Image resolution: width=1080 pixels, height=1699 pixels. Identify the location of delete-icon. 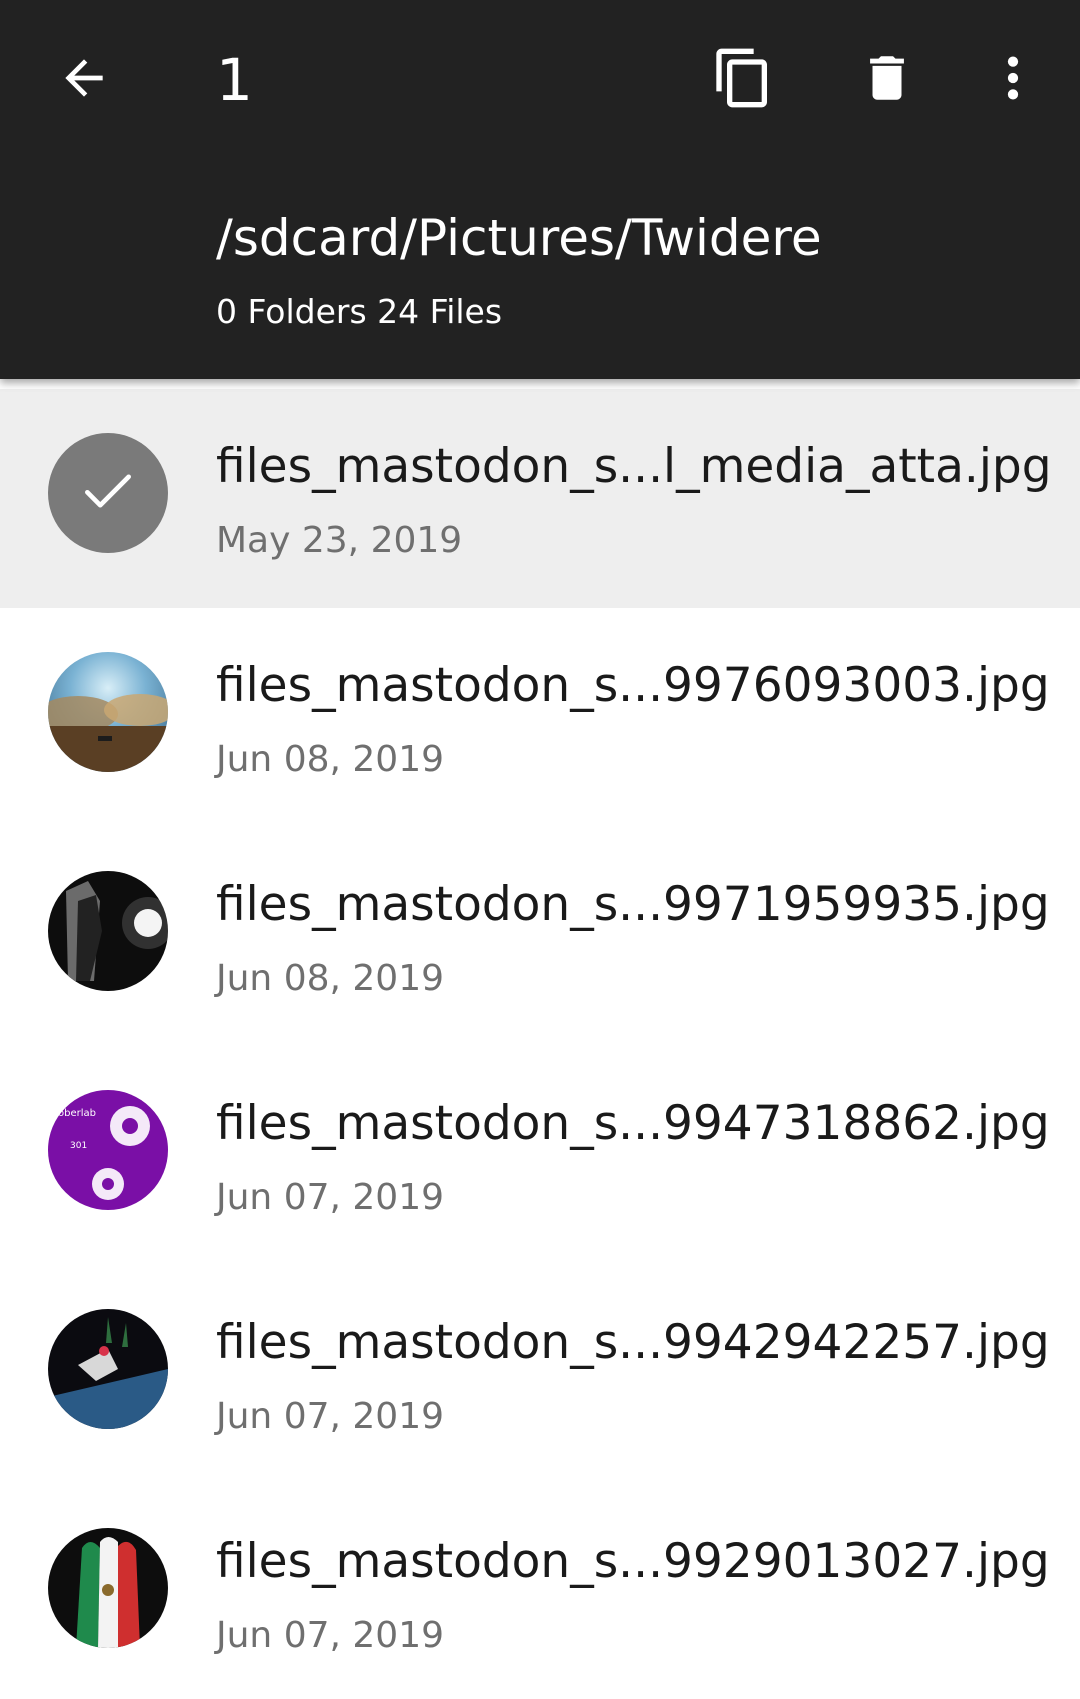
(887, 80).